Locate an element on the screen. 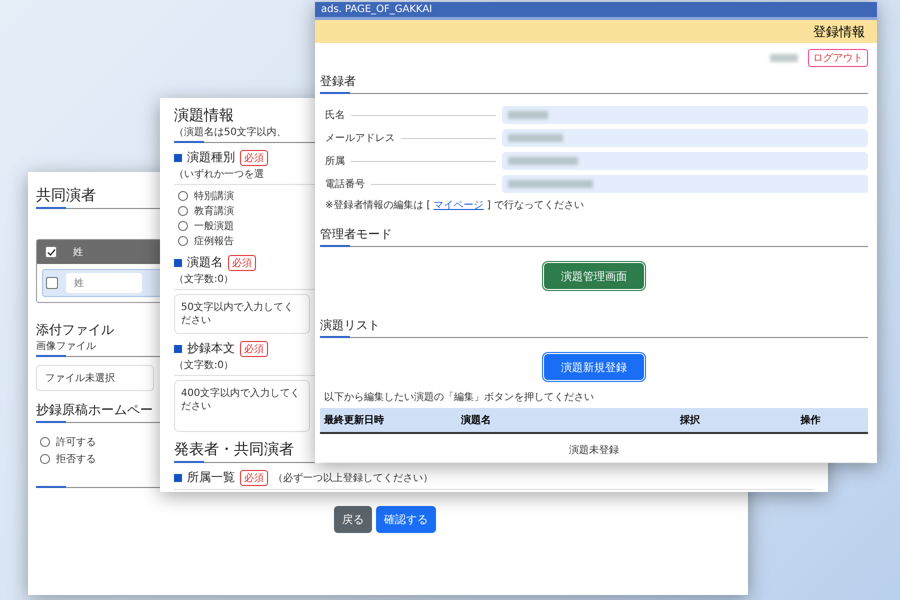  input-field: 姓 is located at coordinates (104, 283).